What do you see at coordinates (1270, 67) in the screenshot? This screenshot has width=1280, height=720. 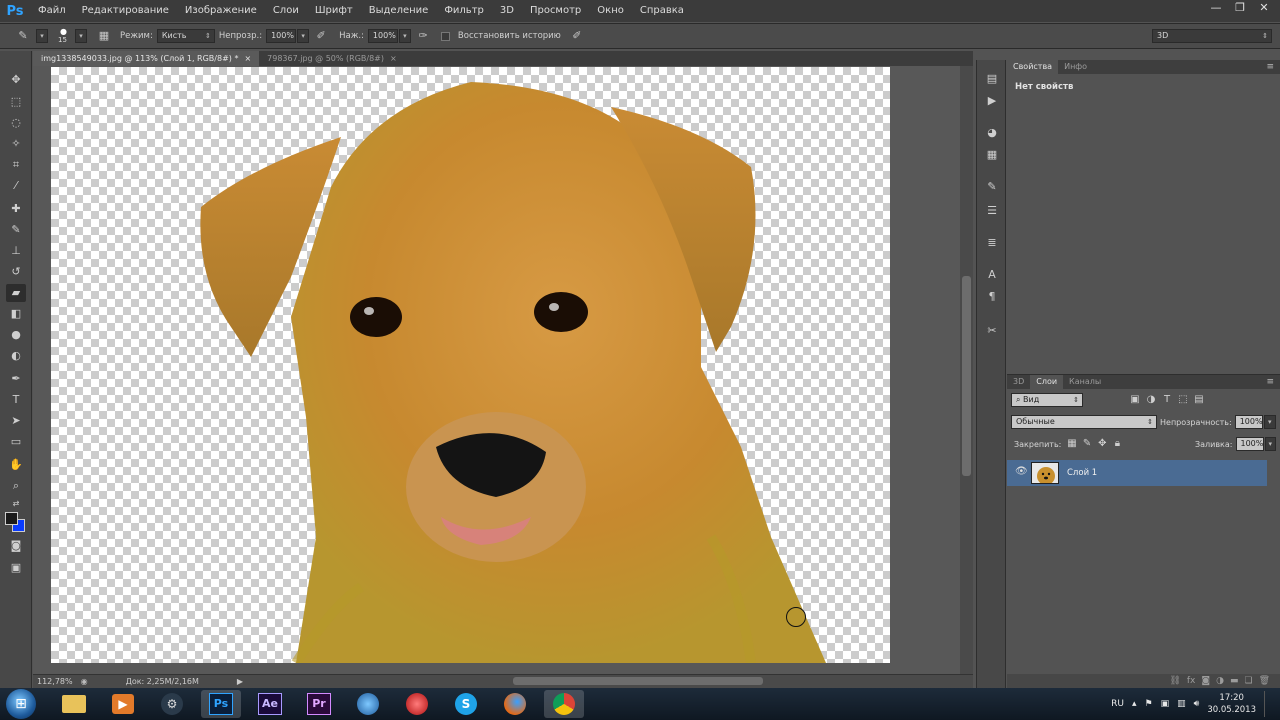 I see `panel-menu-icon: ≡` at bounding box center [1270, 67].